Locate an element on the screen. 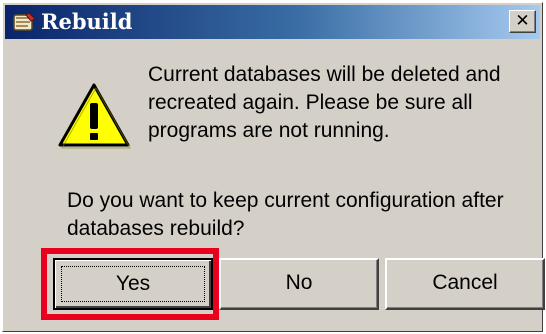  message-line: recreated again. Please be sure all is located at coordinates (310, 102).